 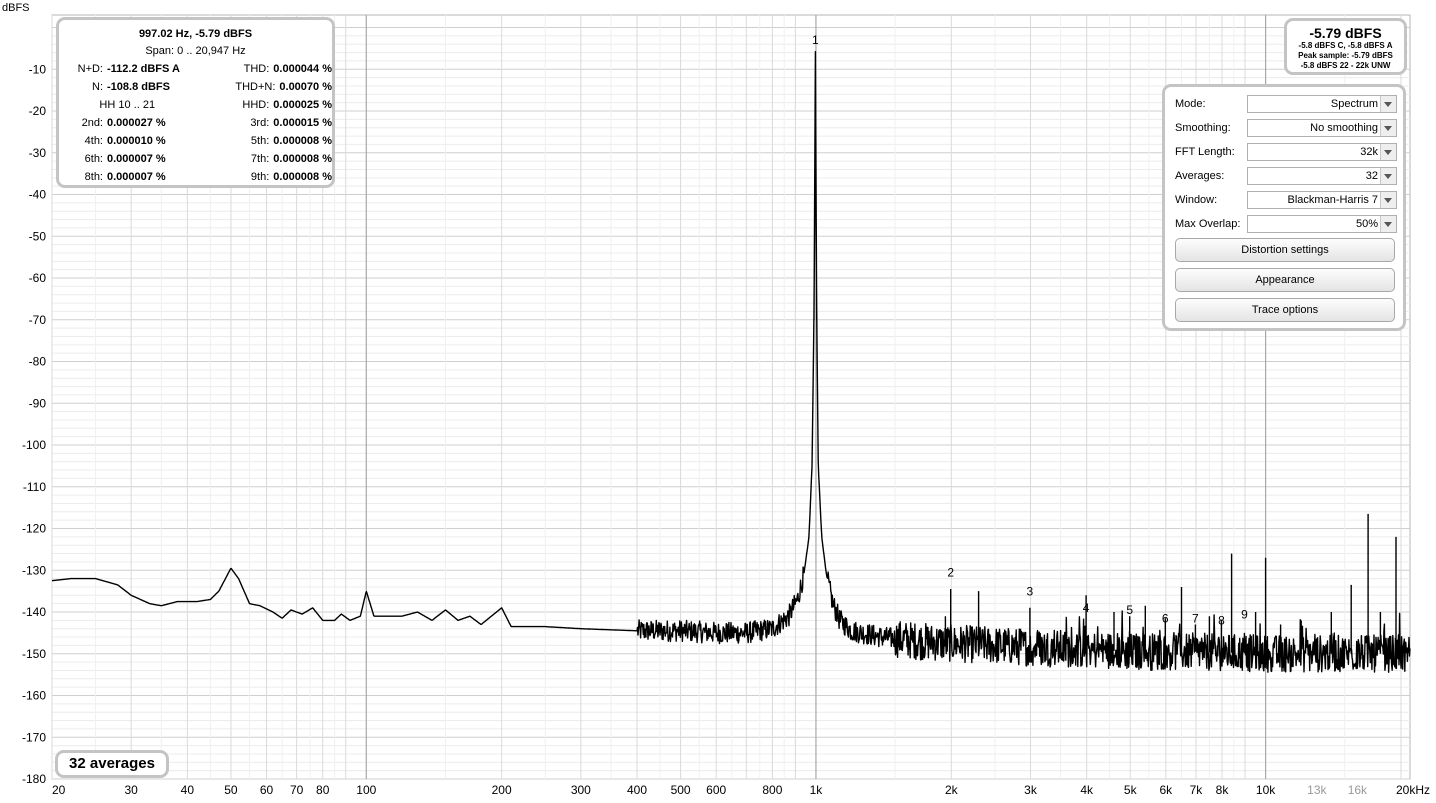 What do you see at coordinates (581, 790) in the screenshot?
I see `x-tick-label: 300` at bounding box center [581, 790].